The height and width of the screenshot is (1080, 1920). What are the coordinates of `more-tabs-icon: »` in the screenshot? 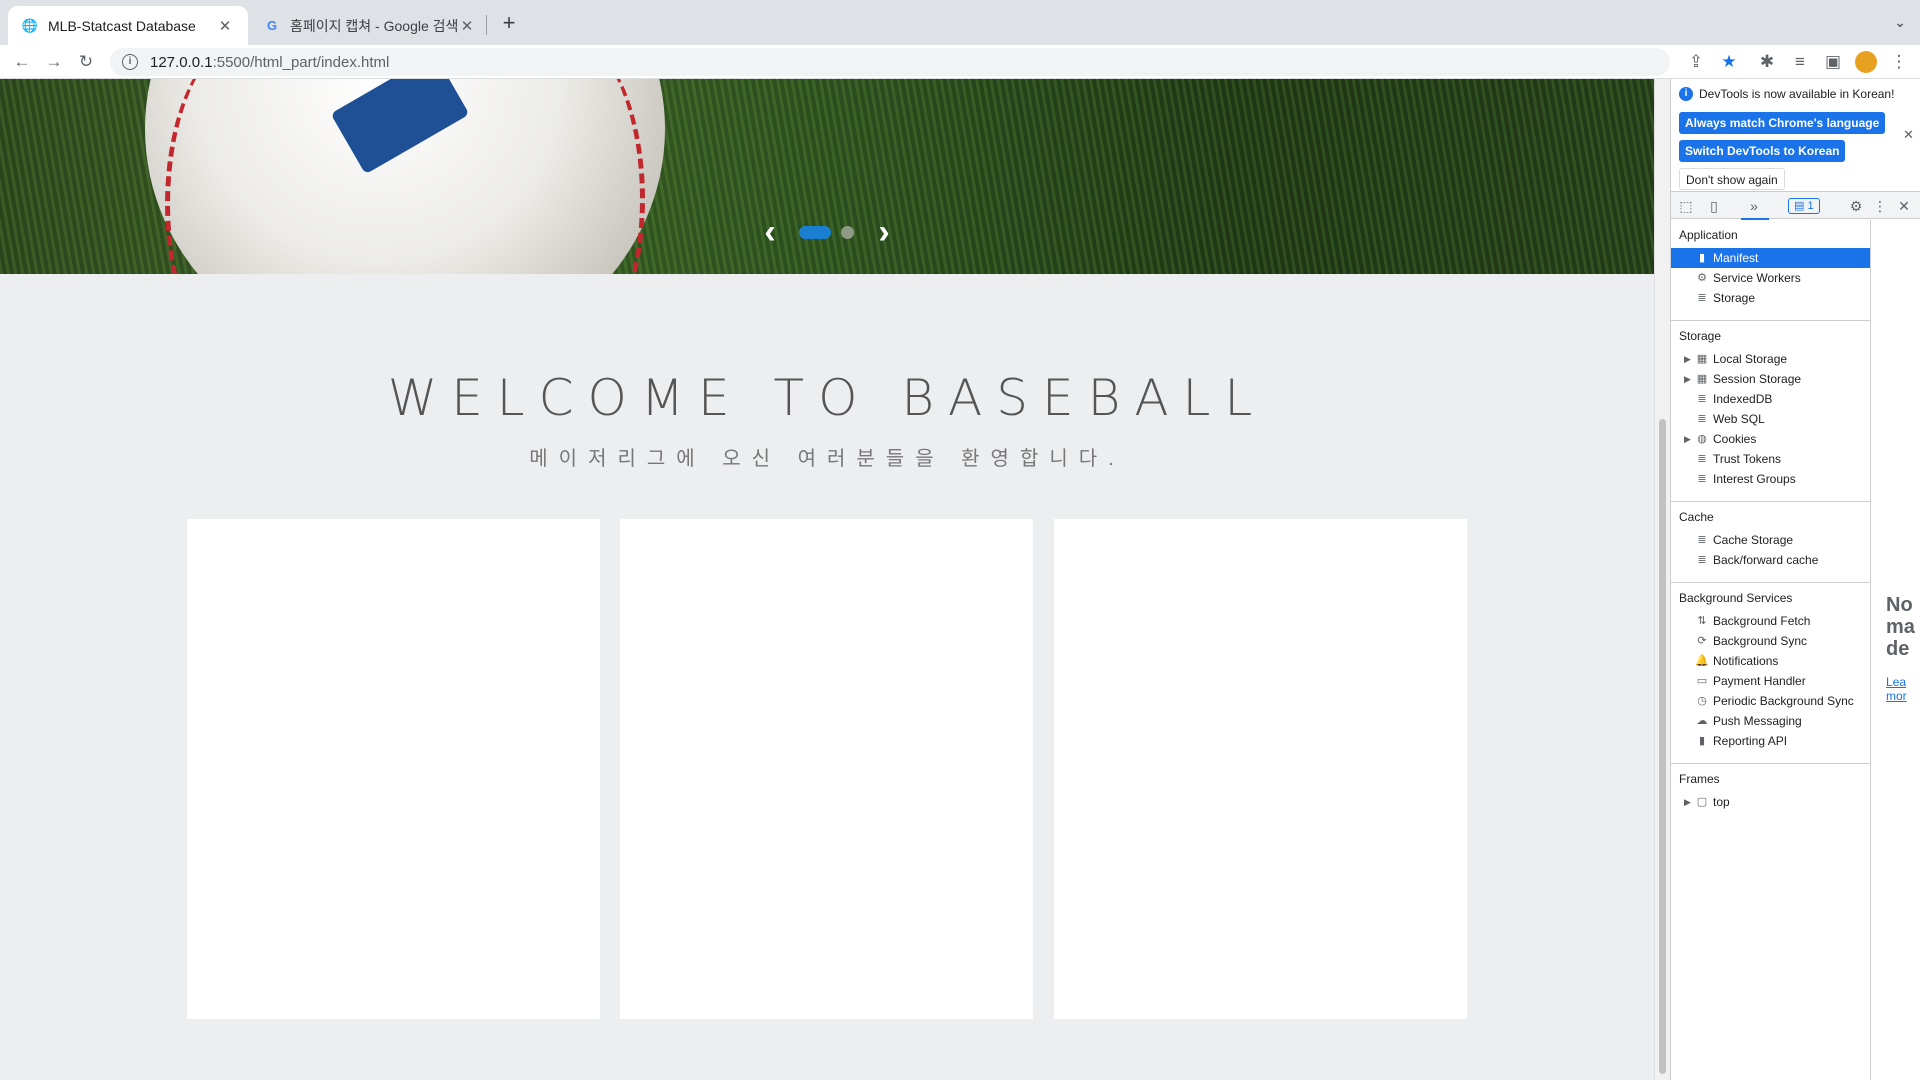 It's located at (1754, 206).